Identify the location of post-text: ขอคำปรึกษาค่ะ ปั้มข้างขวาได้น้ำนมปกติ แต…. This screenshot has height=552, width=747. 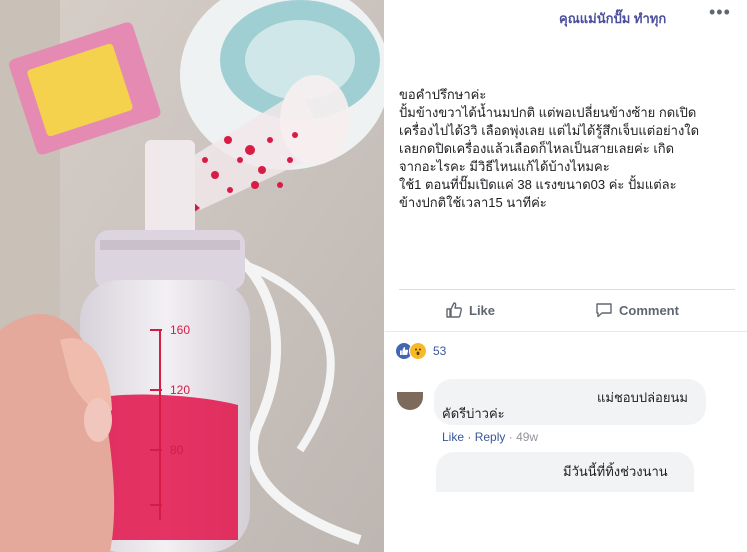
(567, 149).